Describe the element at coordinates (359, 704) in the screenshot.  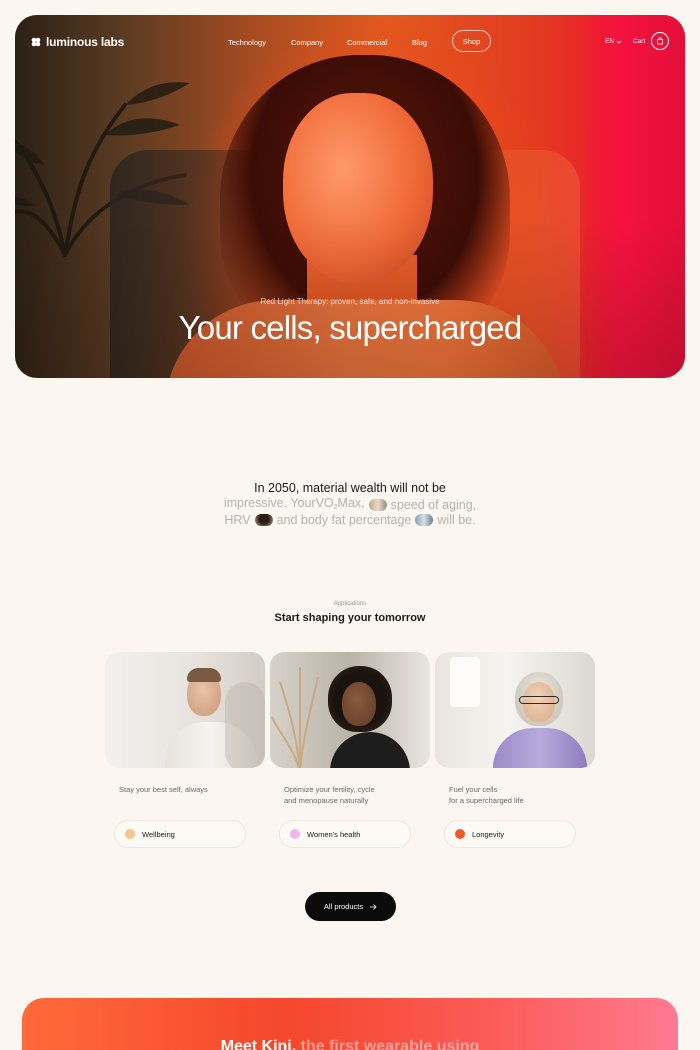
I see `person-head` at that location.